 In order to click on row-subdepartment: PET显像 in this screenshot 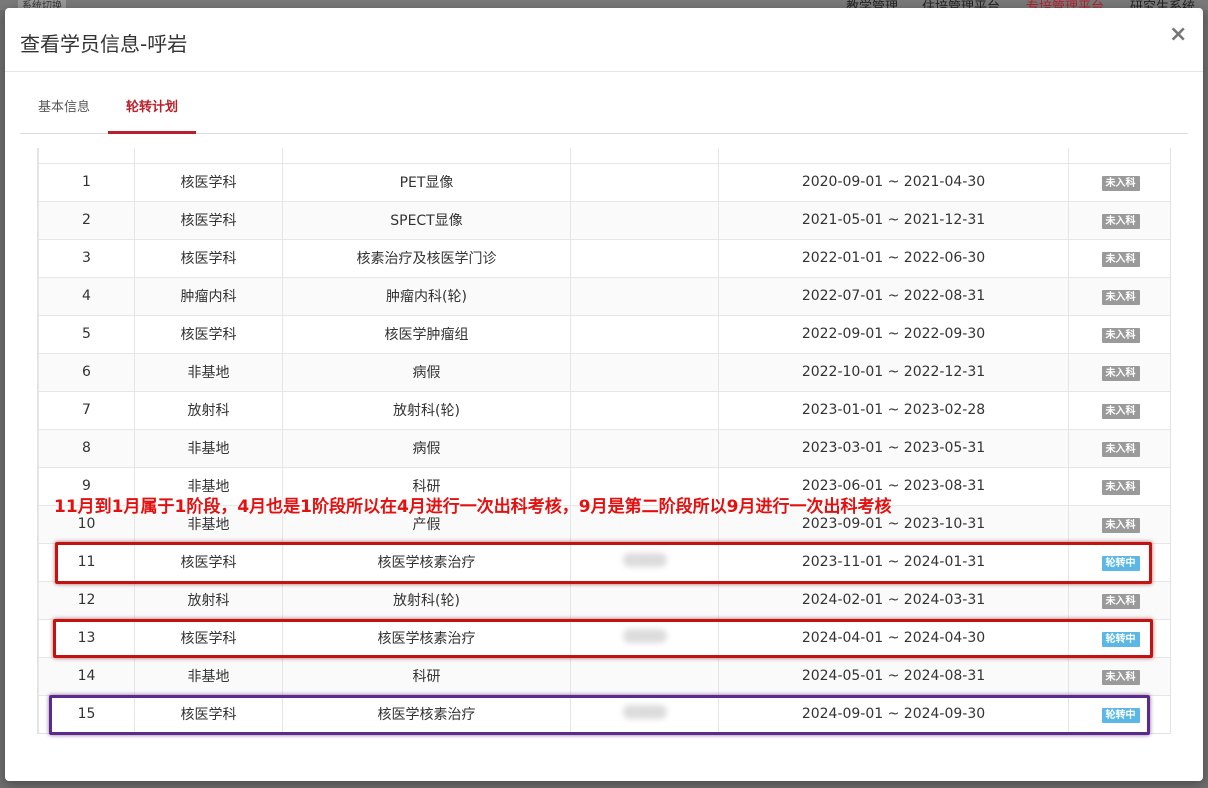, I will do `click(426, 182)`.